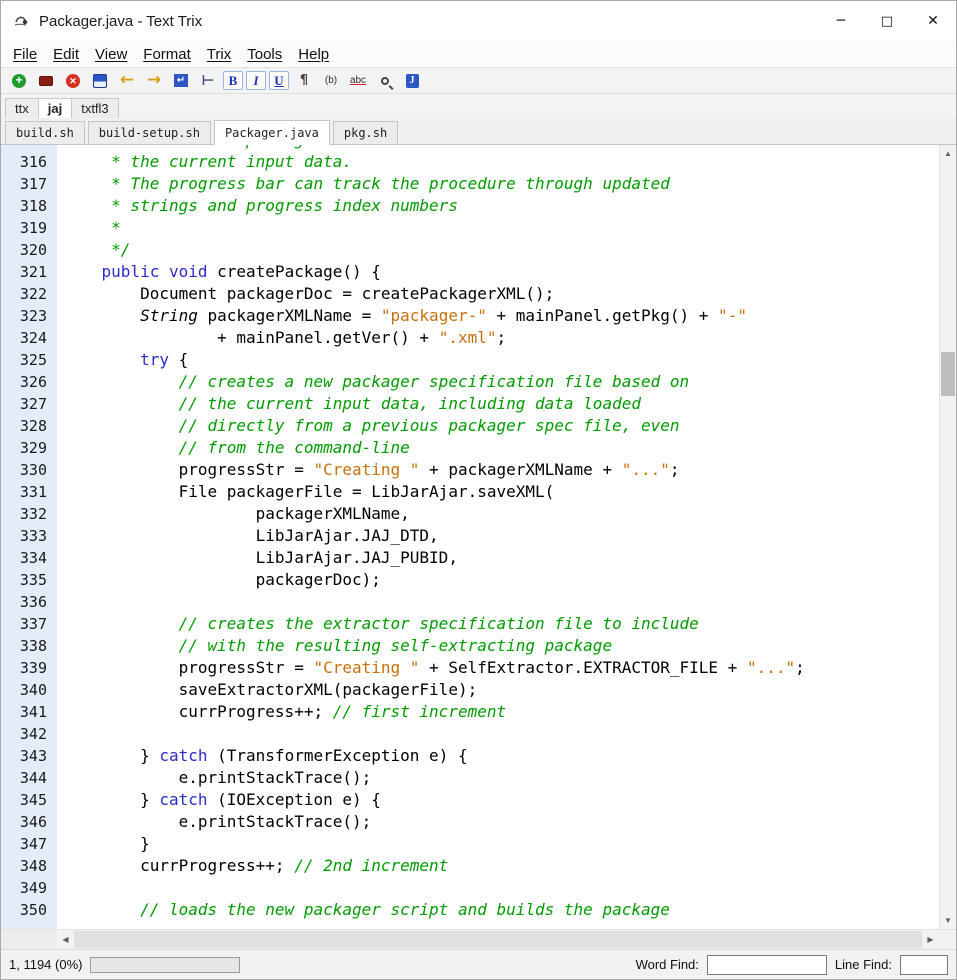 This screenshot has height=980, width=957. Describe the element at coordinates (164, 359) in the screenshot. I see `code-line-text: try {` at that location.